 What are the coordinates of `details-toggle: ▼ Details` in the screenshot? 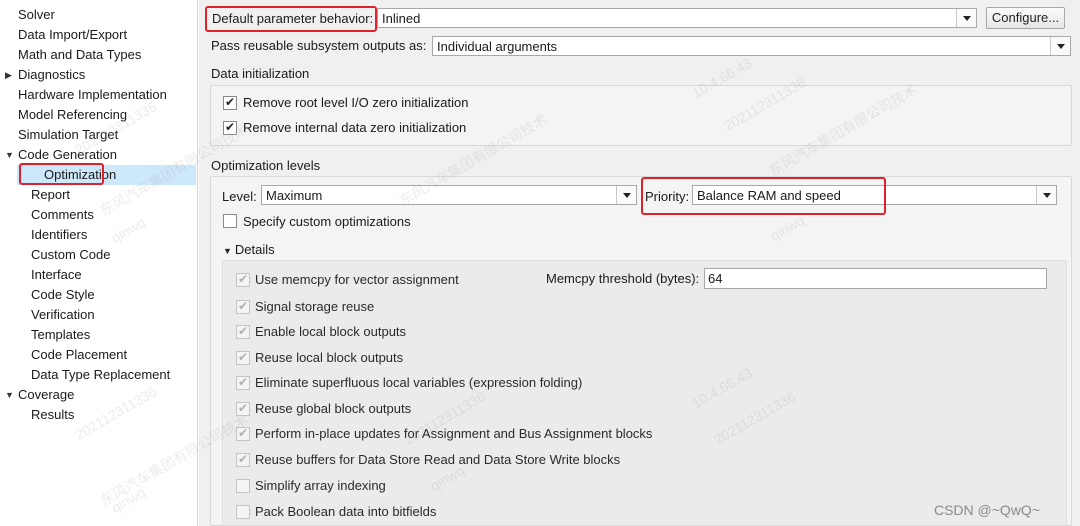 It's located at (249, 249).